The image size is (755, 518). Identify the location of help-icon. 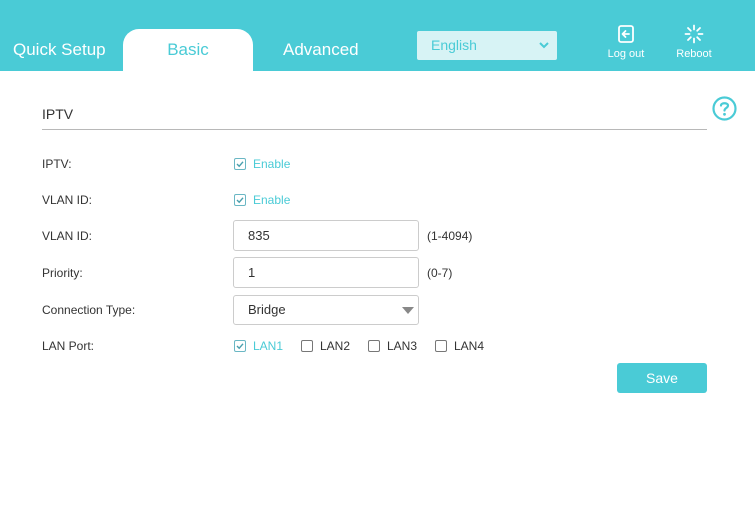
(724, 108).